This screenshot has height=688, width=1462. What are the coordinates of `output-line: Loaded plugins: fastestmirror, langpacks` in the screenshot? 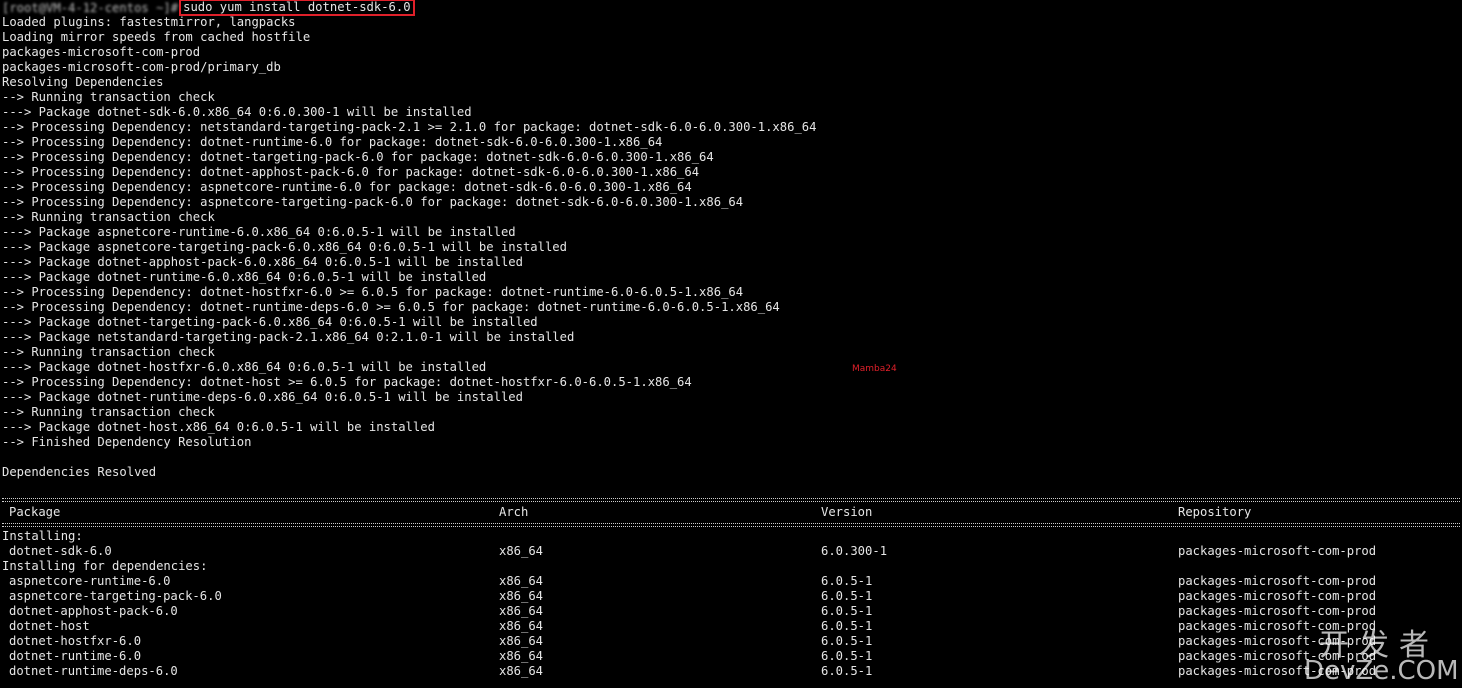 It's located at (149, 22).